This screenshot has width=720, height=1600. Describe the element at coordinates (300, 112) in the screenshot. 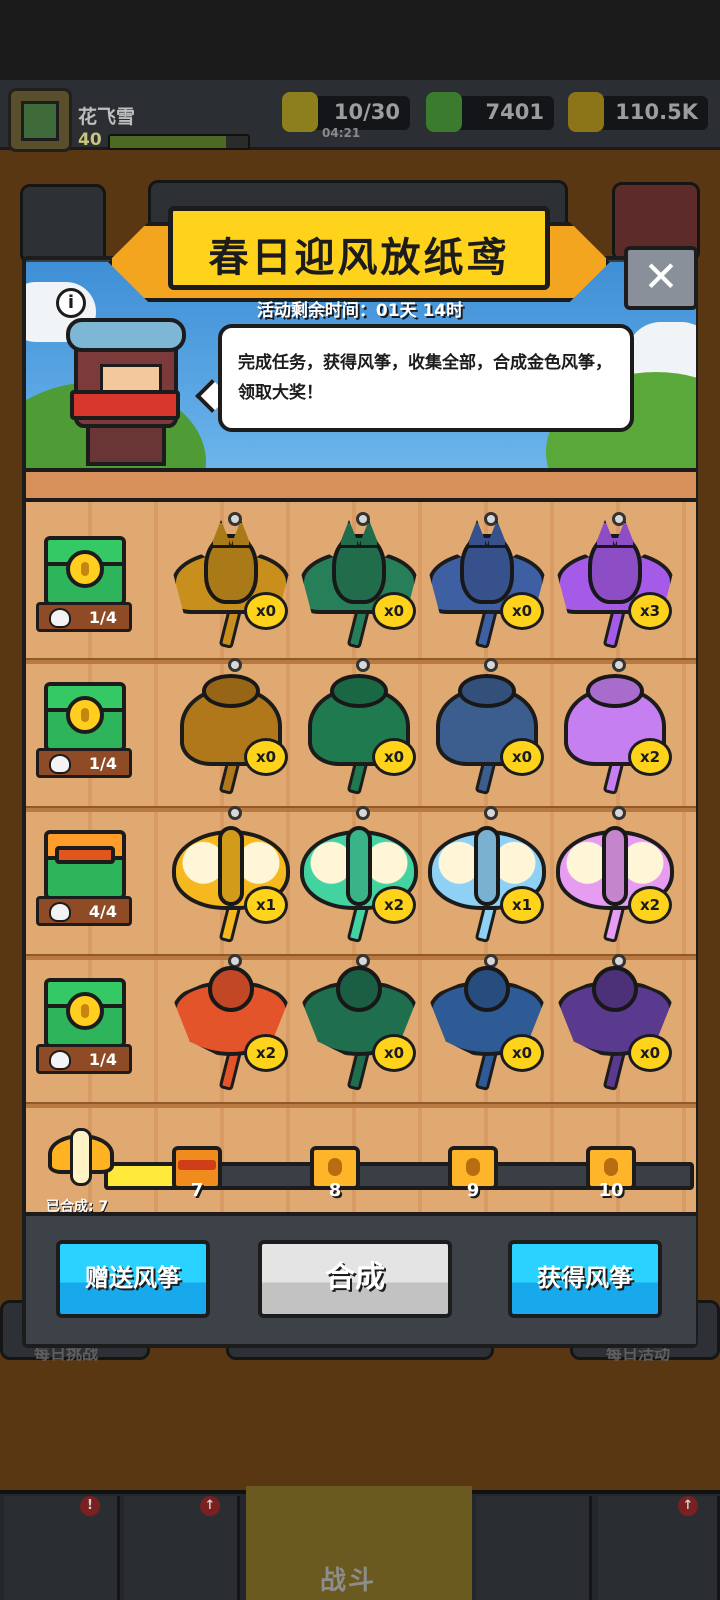

I see `lightning-icon` at that location.